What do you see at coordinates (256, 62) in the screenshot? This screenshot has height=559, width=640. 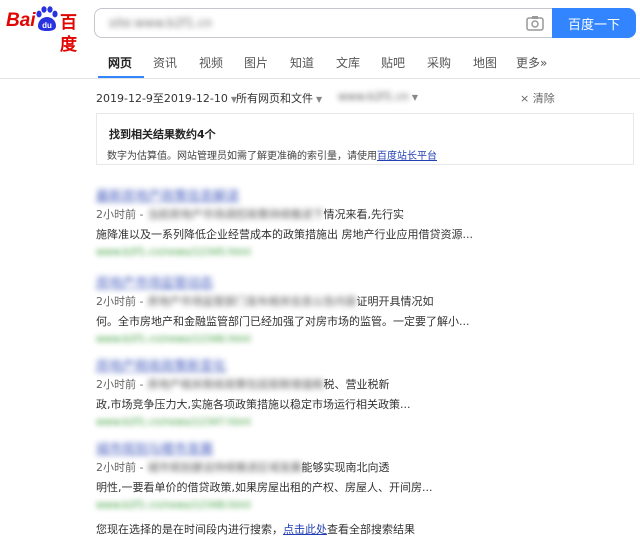 I see `tab-images: 图片` at bounding box center [256, 62].